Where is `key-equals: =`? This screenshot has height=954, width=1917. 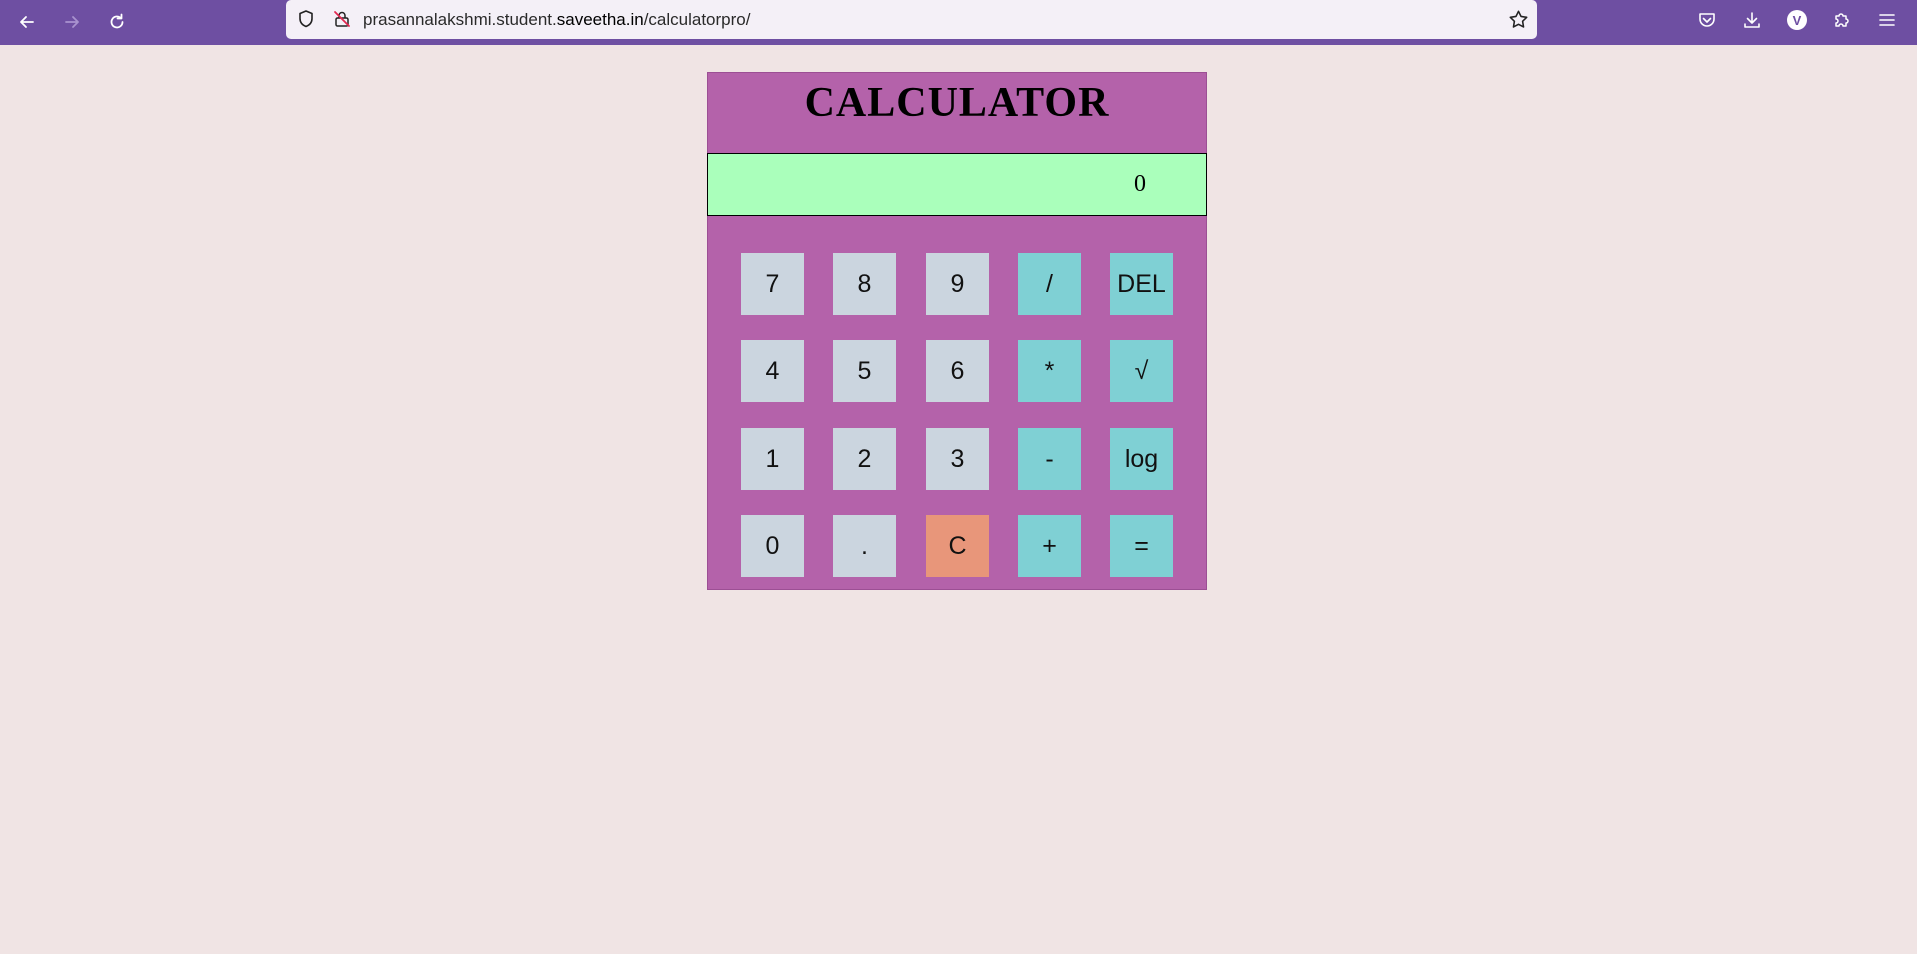
key-equals: = is located at coordinates (1141, 546).